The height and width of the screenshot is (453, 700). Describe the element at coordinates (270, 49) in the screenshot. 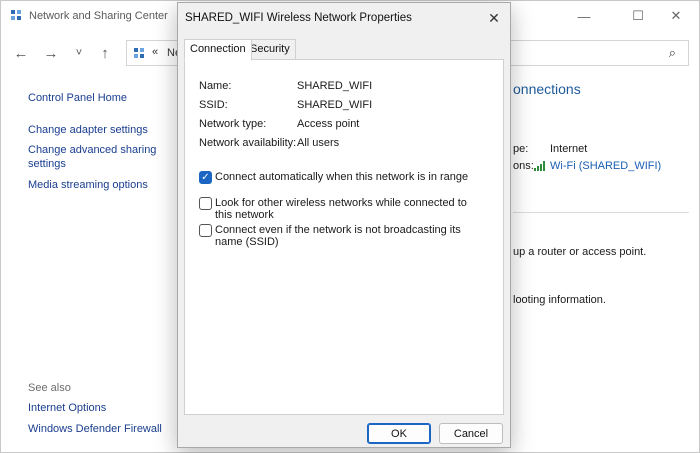

I see `tab-security: Security` at that location.